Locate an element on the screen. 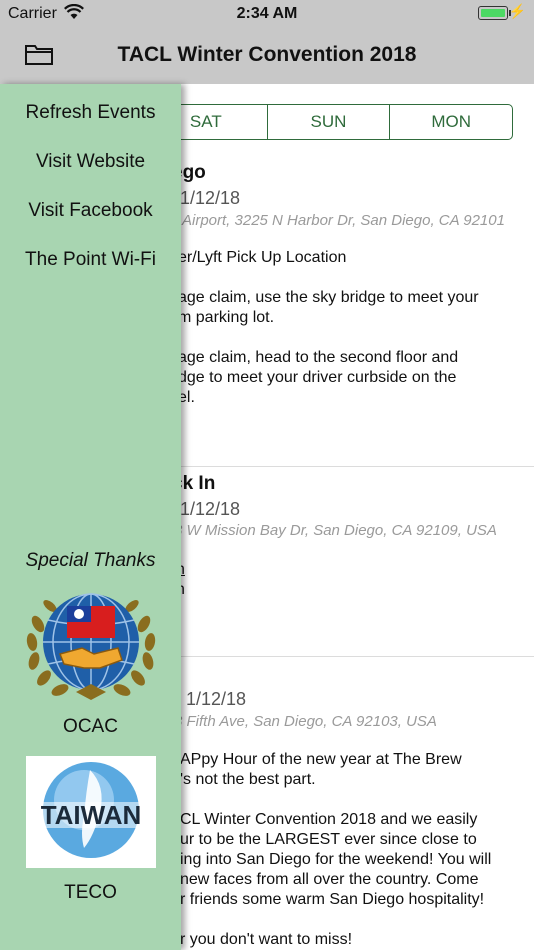 This screenshot has width=534, height=950. event-desc-line: er/Lyft Pick Up Location is located at coordinates (262, 257).